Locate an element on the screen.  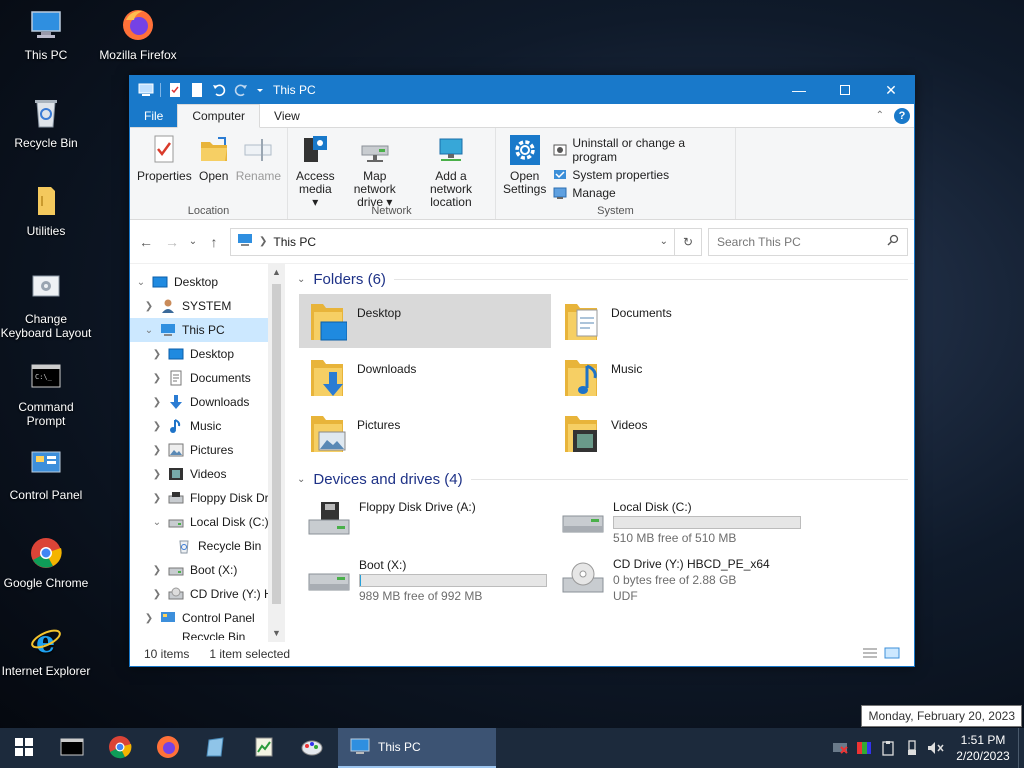
nav-item-music: ❯ Music is located at coordinates (207, 426).